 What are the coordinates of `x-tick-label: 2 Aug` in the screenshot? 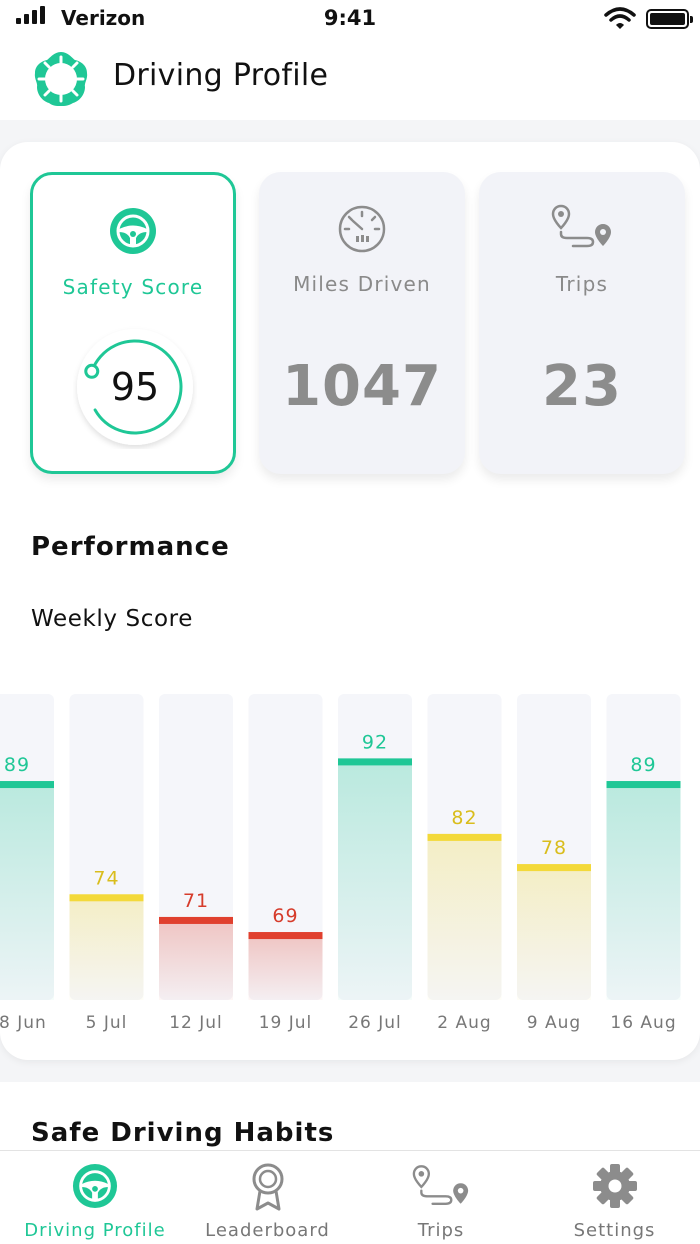 It's located at (464, 1023).